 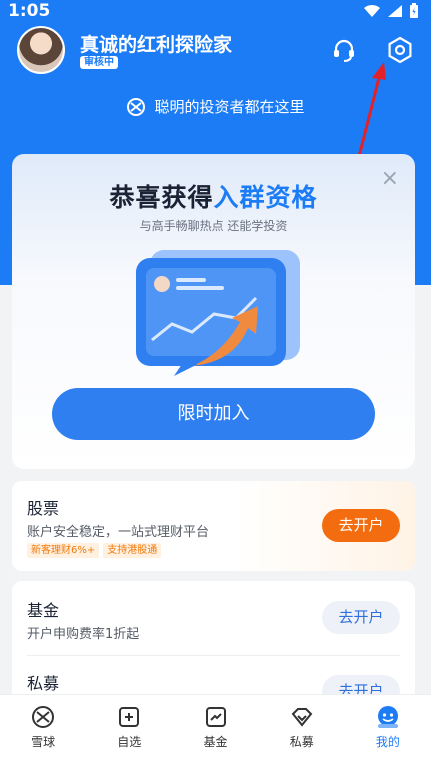 What do you see at coordinates (395, 11) in the screenshot?
I see `signal-icon` at bounding box center [395, 11].